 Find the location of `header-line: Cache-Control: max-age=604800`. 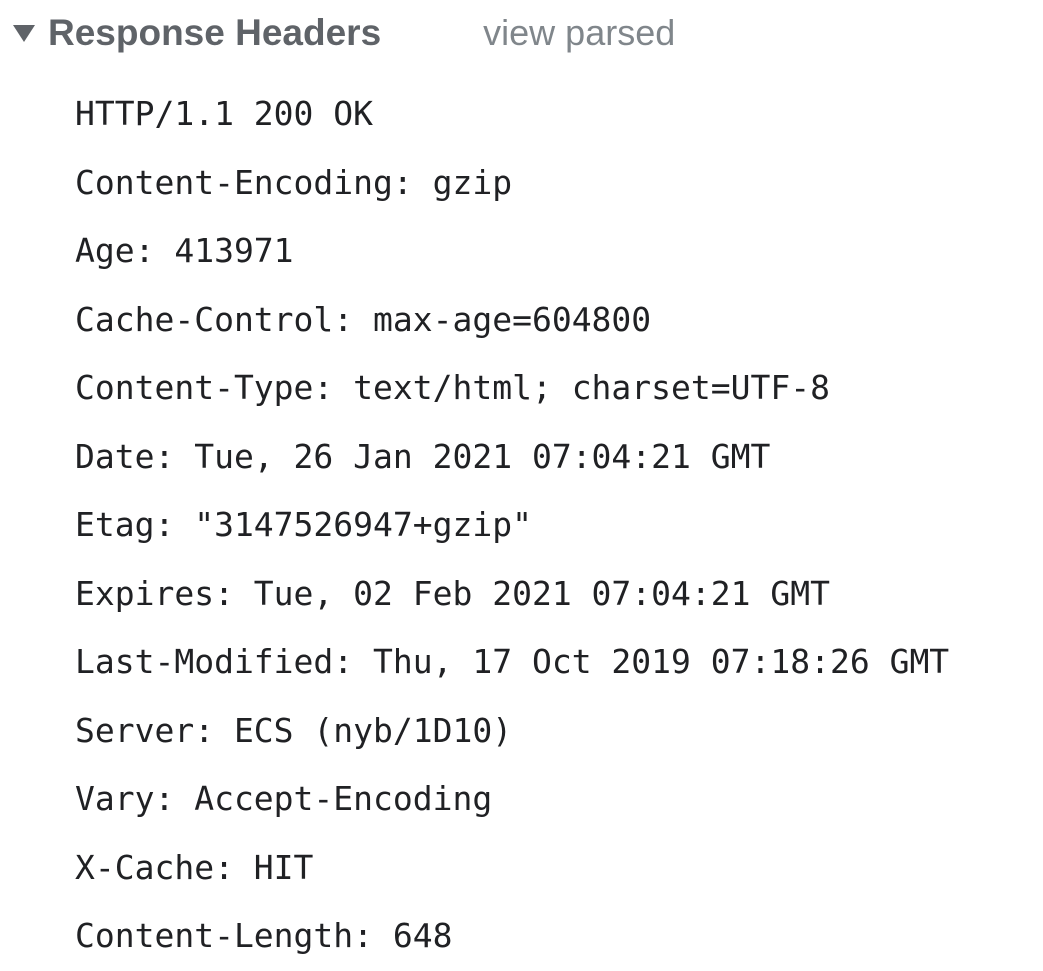

header-line: Cache-Control: max-age=604800 is located at coordinates (363, 319).